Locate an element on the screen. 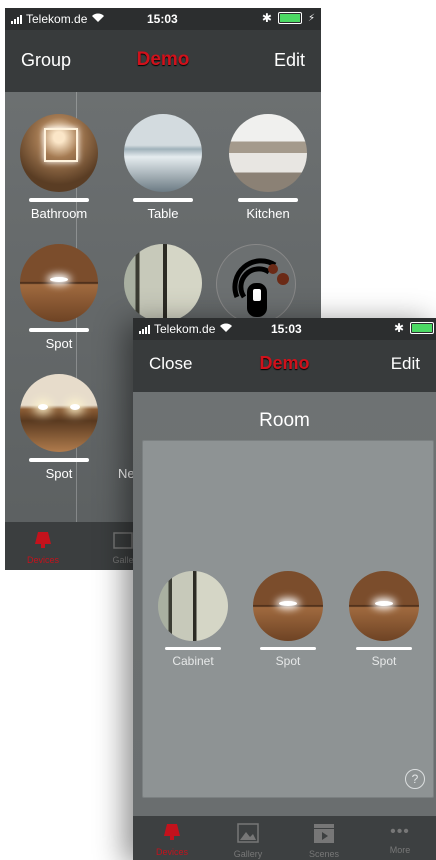  bathroom-image is located at coordinates (59, 153).